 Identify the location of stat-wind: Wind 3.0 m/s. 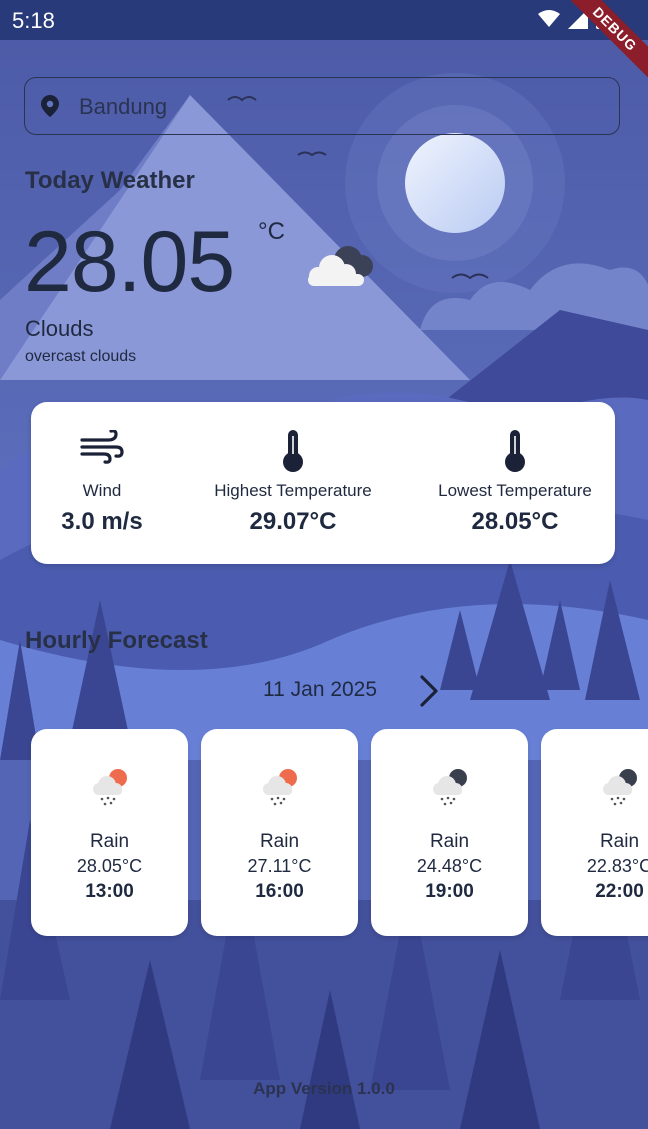
(102, 483).